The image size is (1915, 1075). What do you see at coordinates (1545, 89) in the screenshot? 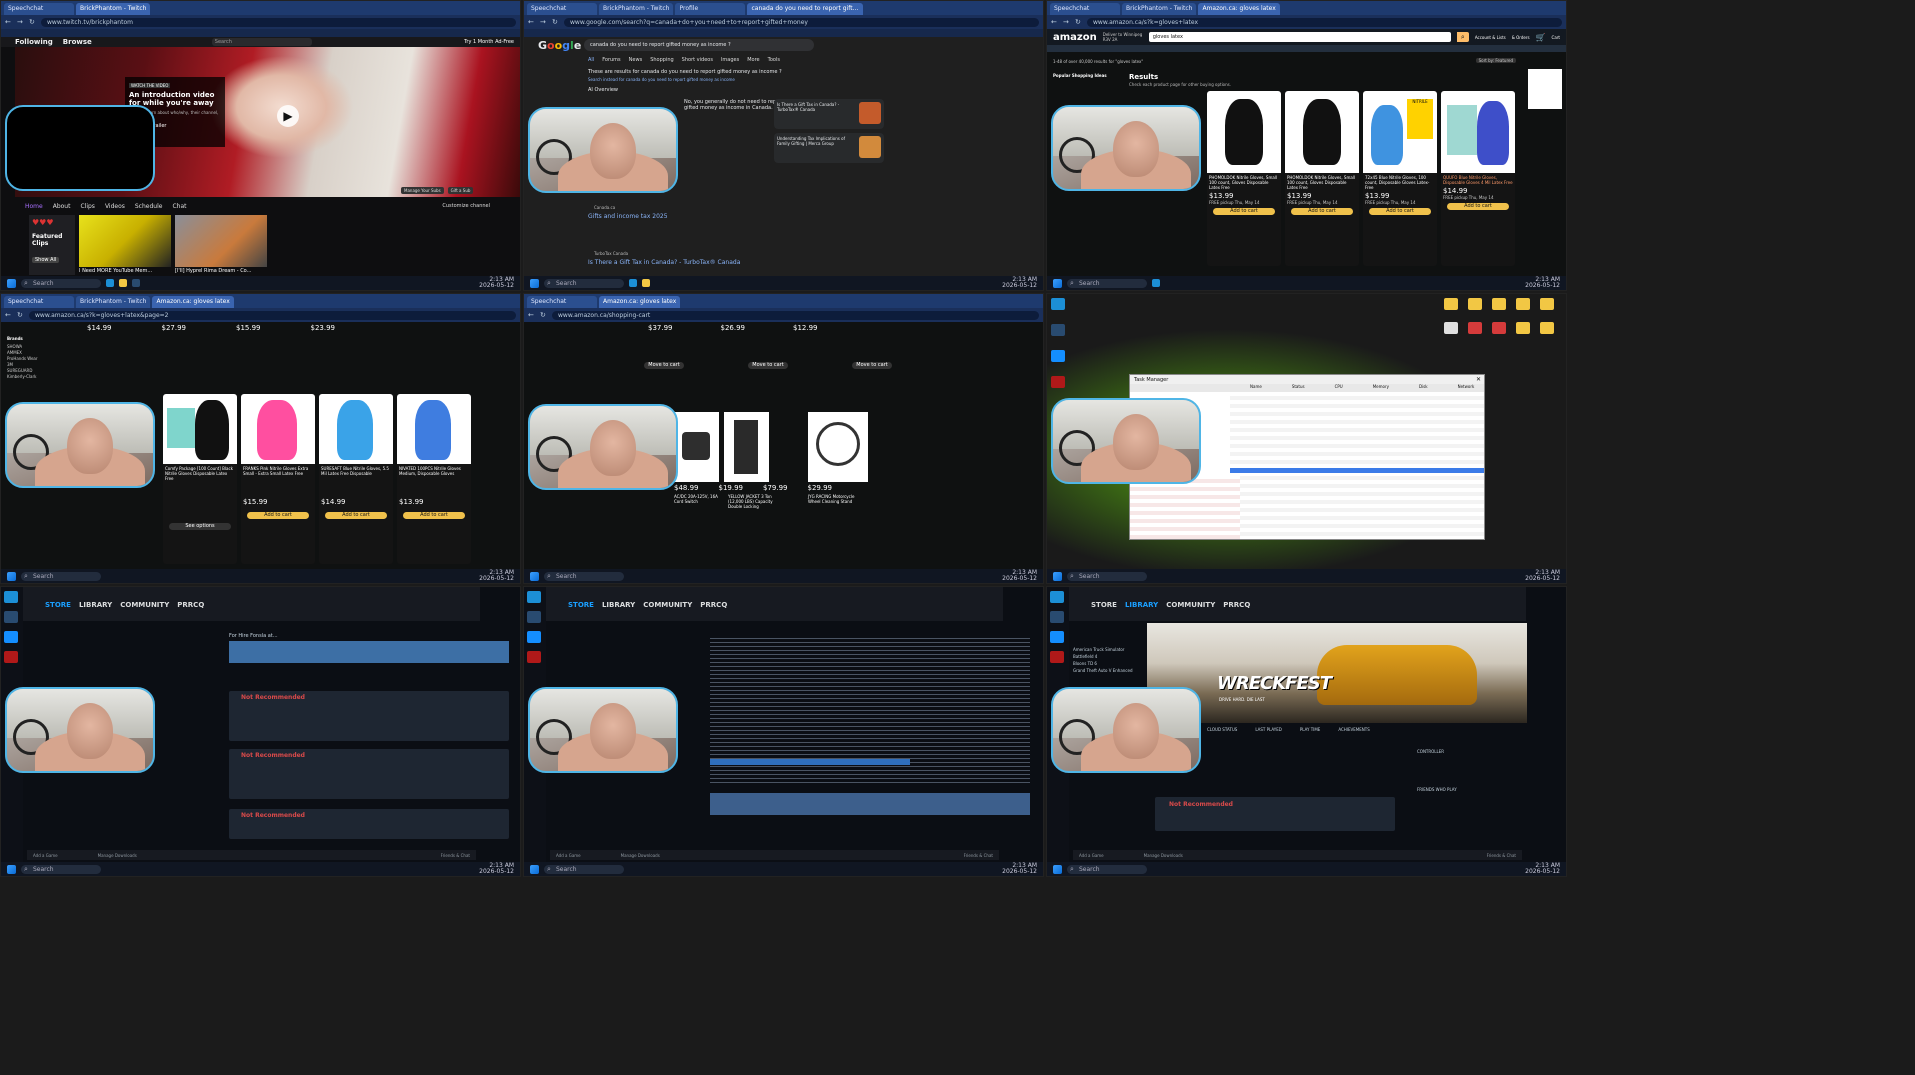
I see `sponsored-gloves-thumb` at bounding box center [1545, 89].